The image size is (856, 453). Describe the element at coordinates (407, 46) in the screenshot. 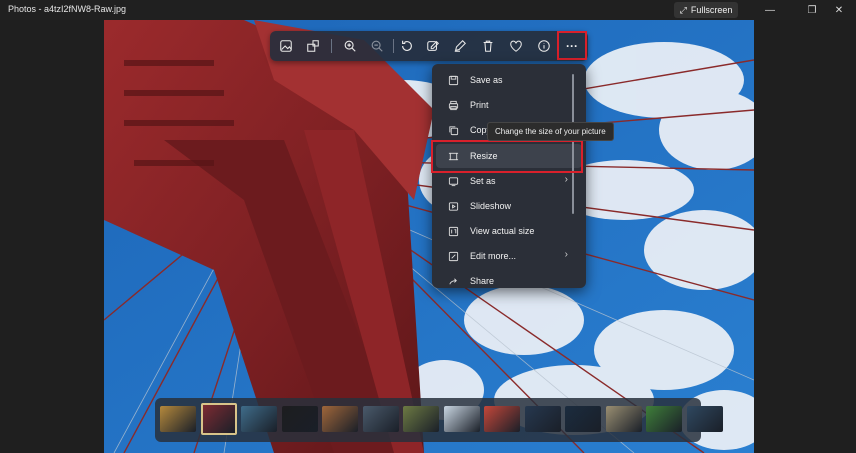

I see `rotate-icon` at that location.